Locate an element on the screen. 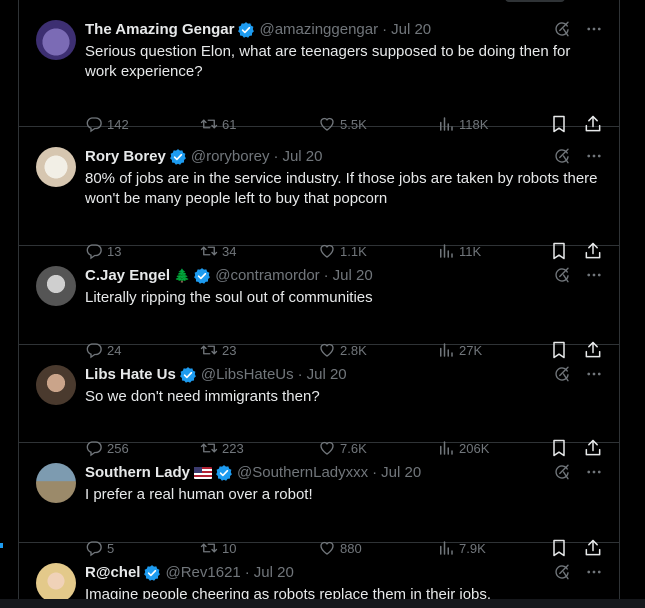  tweet-header: C.Jay Engel 🌲 @contramordor · Jul 20 is located at coordinates (344, 276).